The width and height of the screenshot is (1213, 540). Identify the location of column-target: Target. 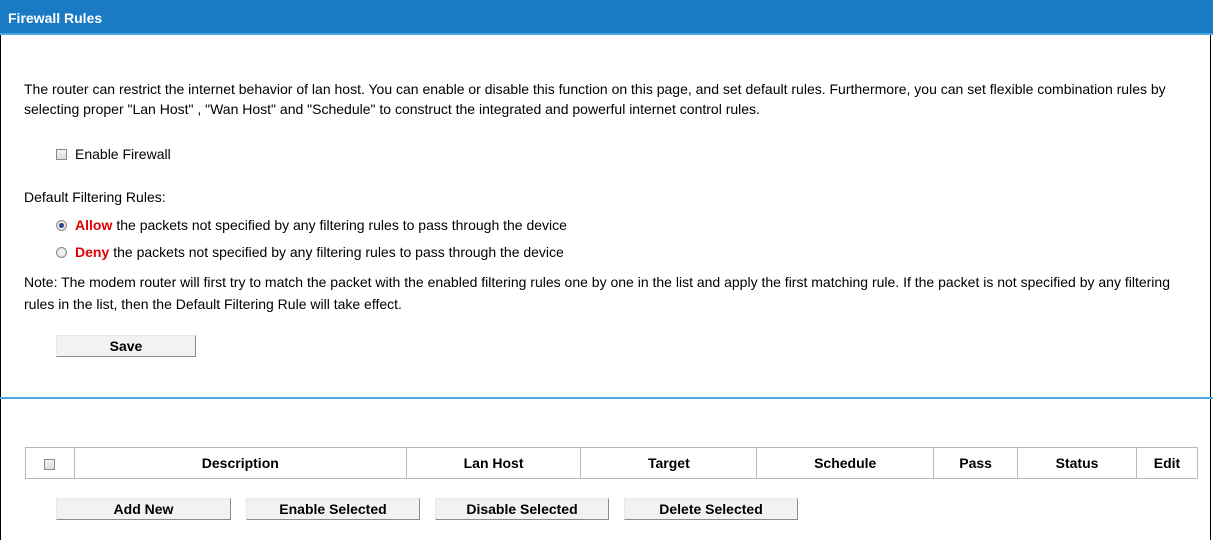
(669, 463).